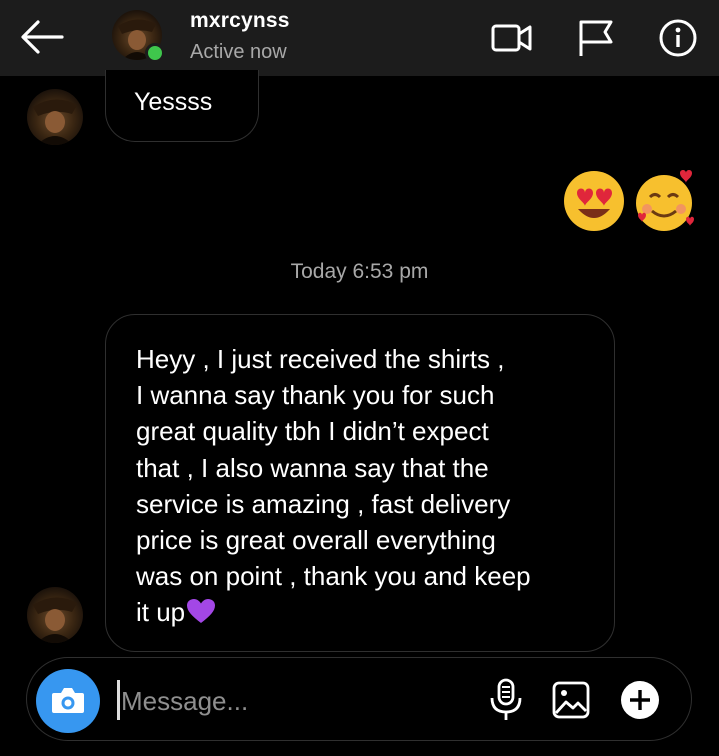 This screenshot has height=756, width=719. Describe the element at coordinates (201, 611) in the screenshot. I see `purple-heart-icon` at that location.